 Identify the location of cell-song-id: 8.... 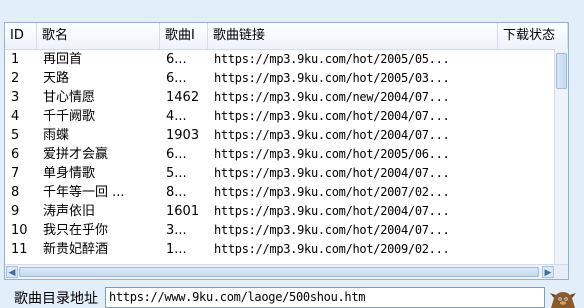
(176, 192).